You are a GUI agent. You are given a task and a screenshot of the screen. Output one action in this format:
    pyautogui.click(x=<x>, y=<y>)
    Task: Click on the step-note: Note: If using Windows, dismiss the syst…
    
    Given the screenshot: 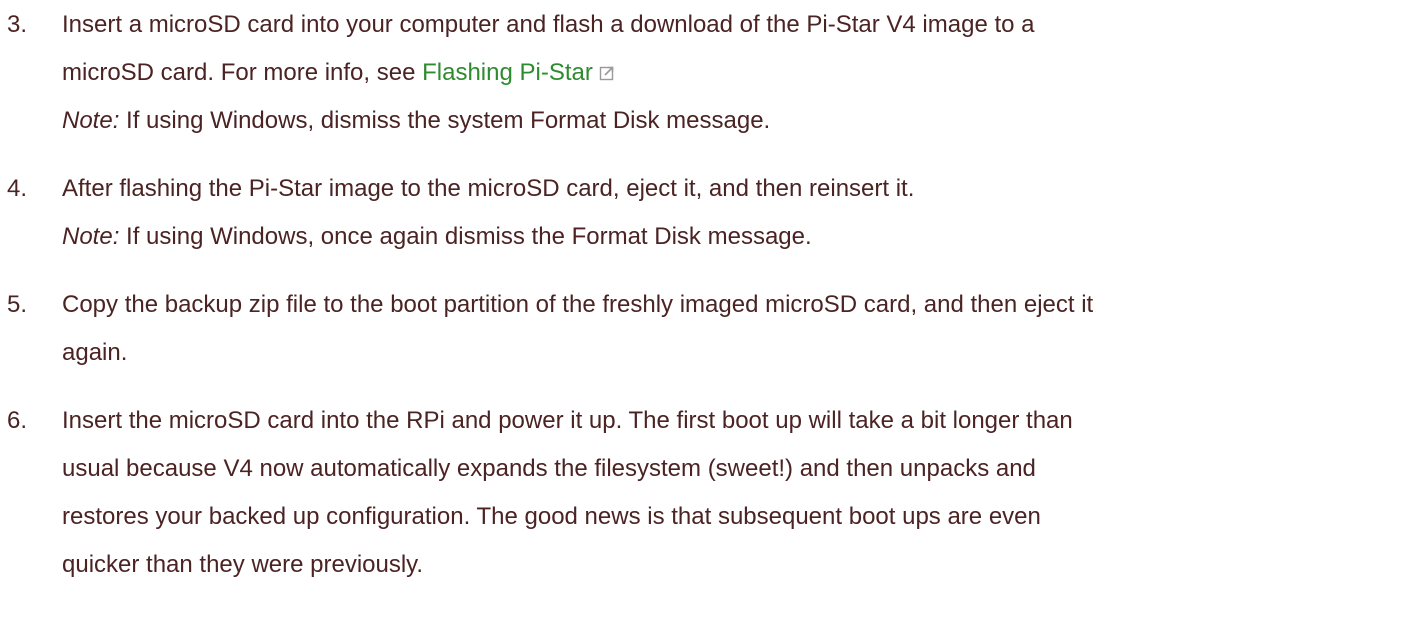 What is the action you would take?
    pyautogui.click(x=732, y=121)
    